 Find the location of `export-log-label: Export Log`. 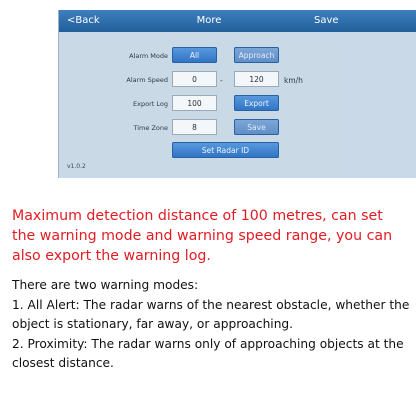

export-log-label: Export Log is located at coordinates (150, 104).